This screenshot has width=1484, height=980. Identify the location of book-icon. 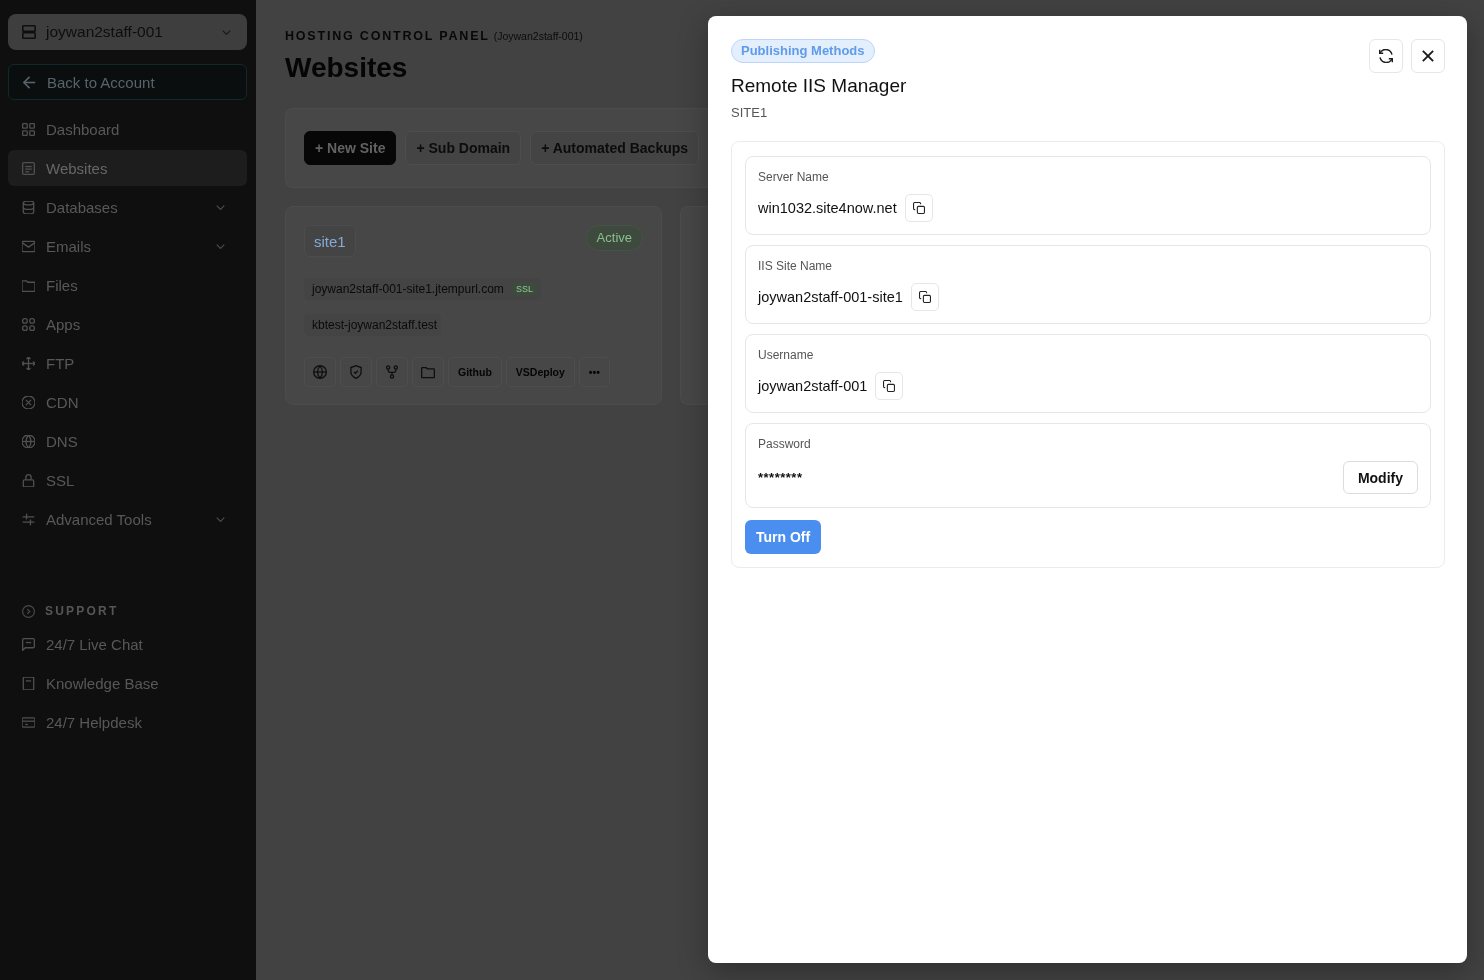
(28, 683).